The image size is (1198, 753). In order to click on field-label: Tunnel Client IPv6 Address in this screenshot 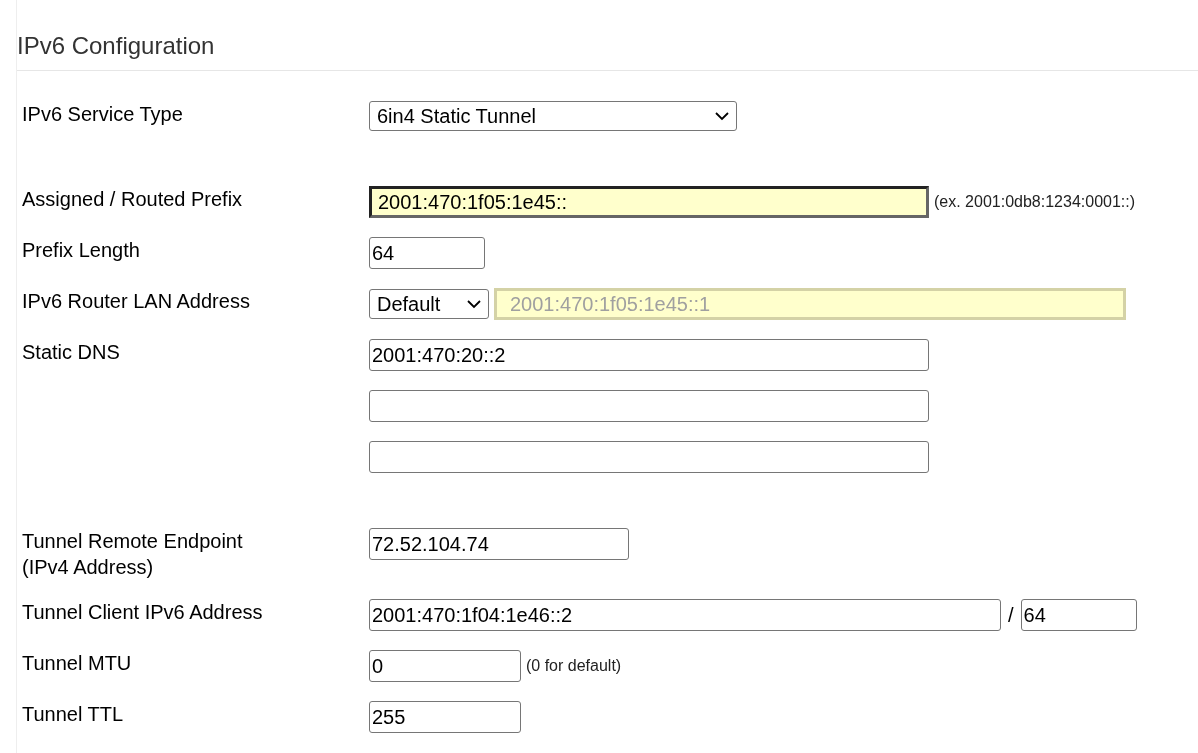, I will do `click(142, 612)`.